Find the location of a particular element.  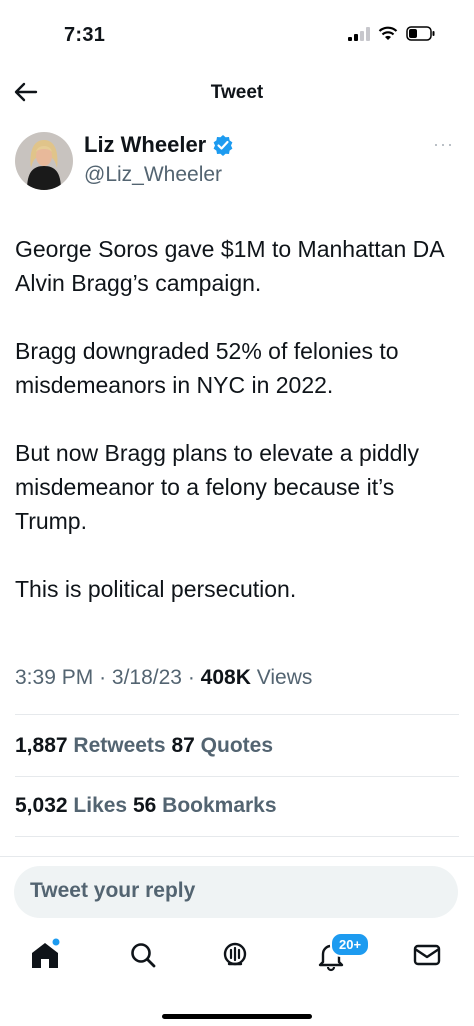

bookmarks-stat: 56 Bookmarks is located at coordinates (205, 805).